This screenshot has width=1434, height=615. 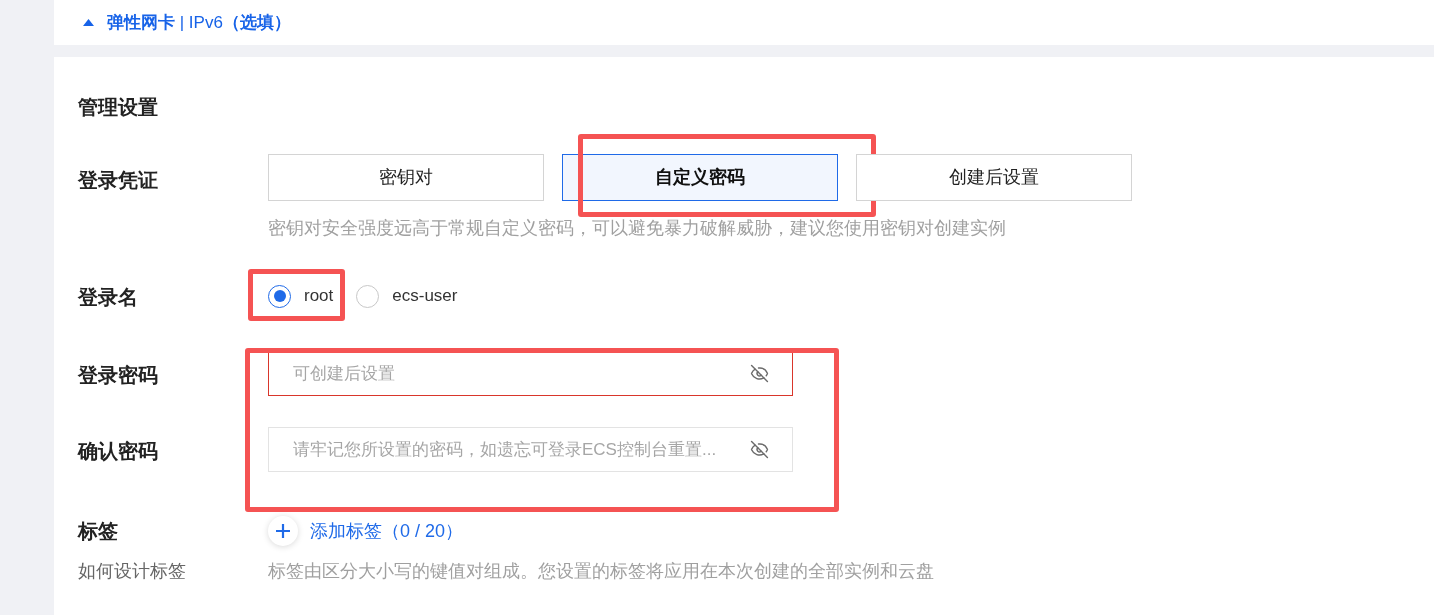 I want to click on segment-tab: 创建后设置, so click(x=994, y=177).